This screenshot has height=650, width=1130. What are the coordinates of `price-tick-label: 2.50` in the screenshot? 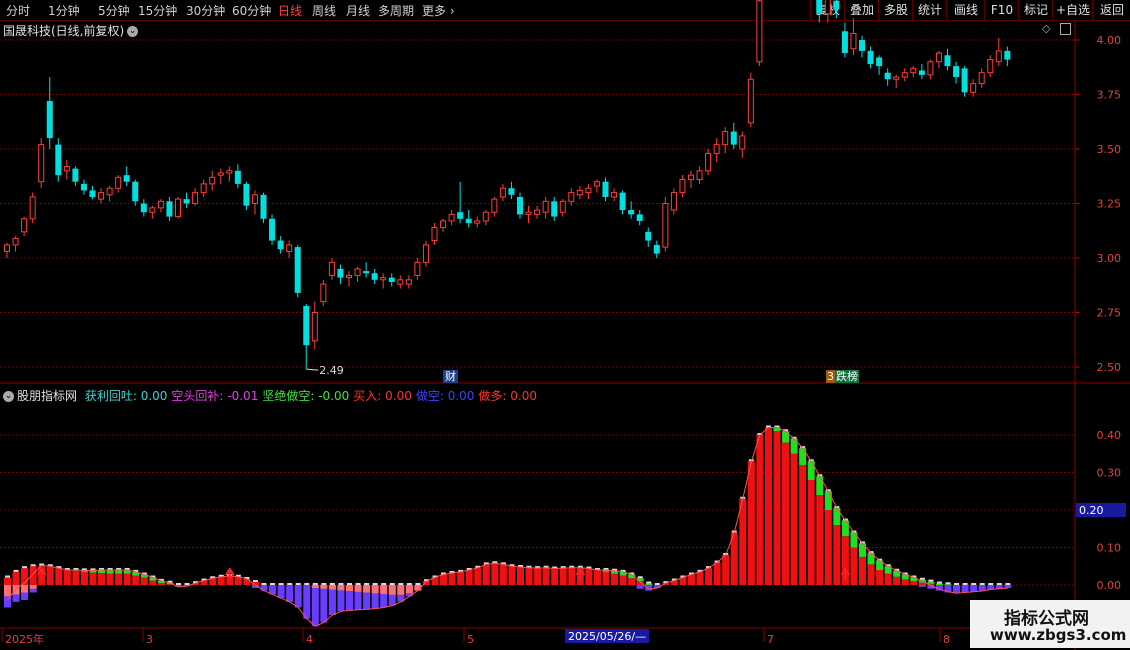 It's located at (1109, 367).